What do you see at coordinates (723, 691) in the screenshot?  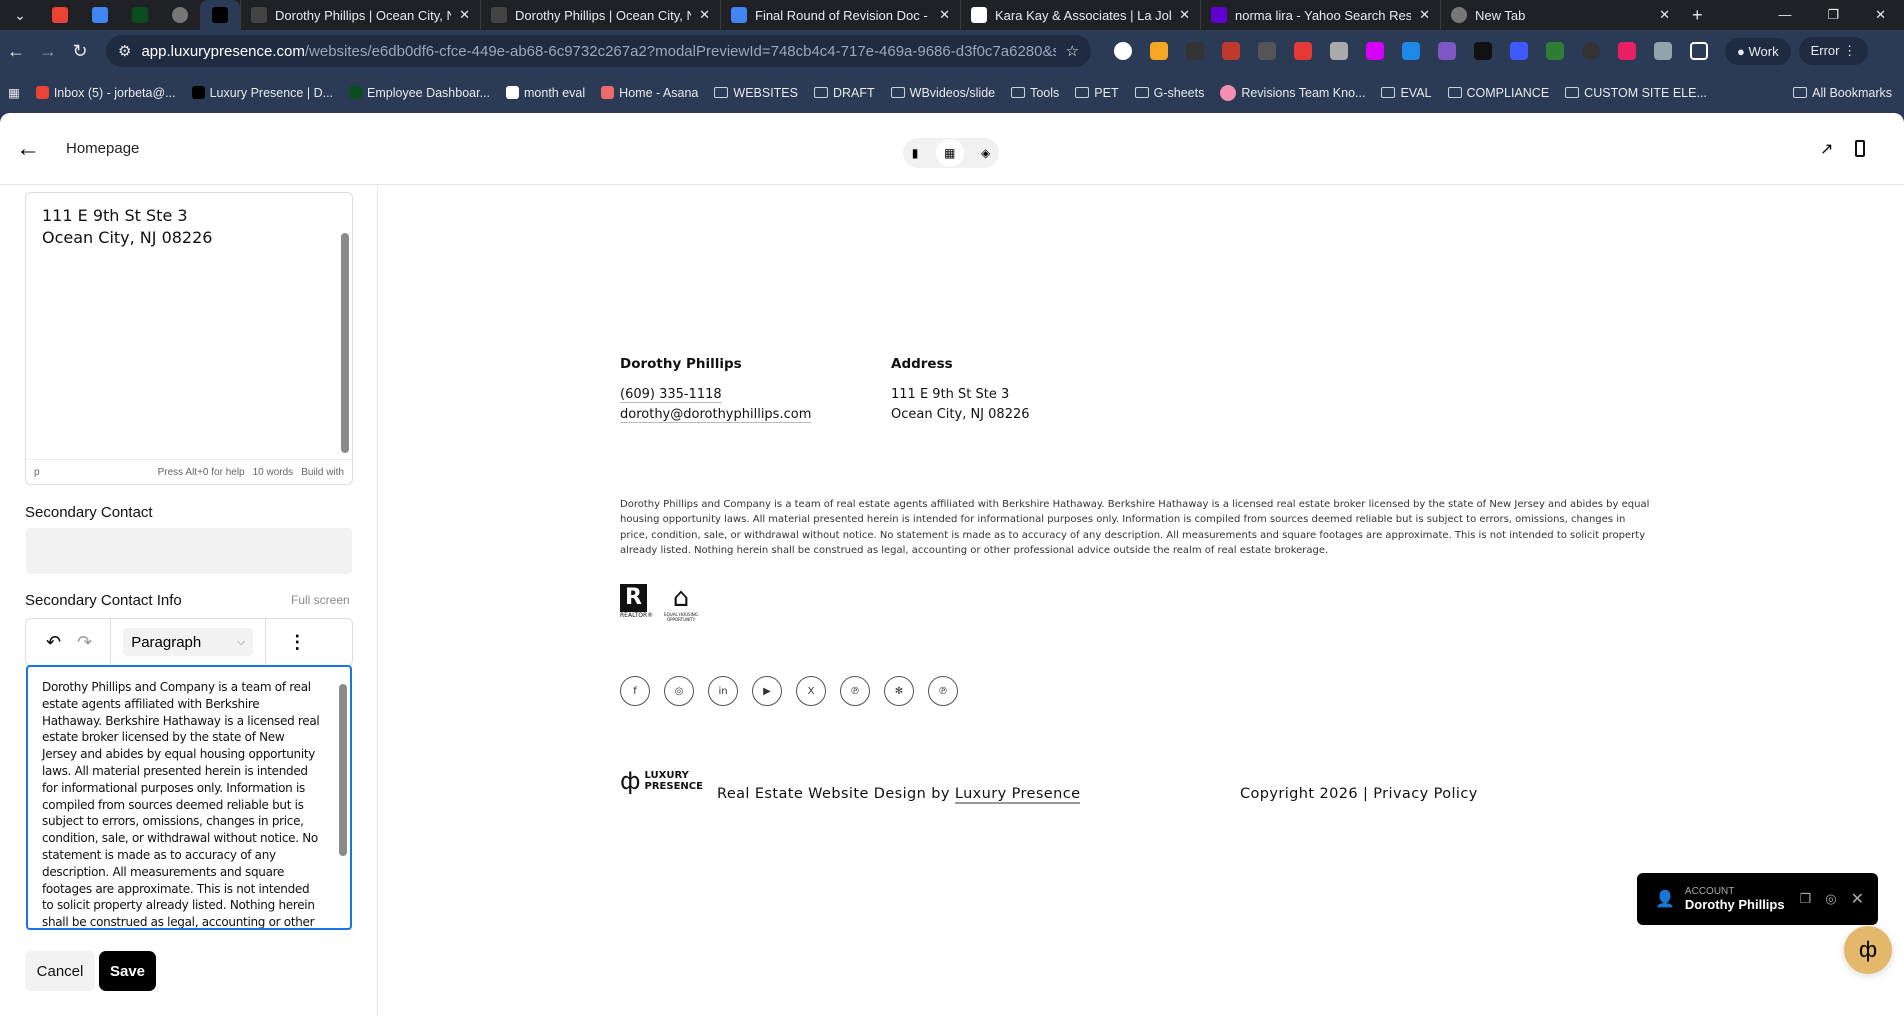 I see `linkedin-icon: in` at bounding box center [723, 691].